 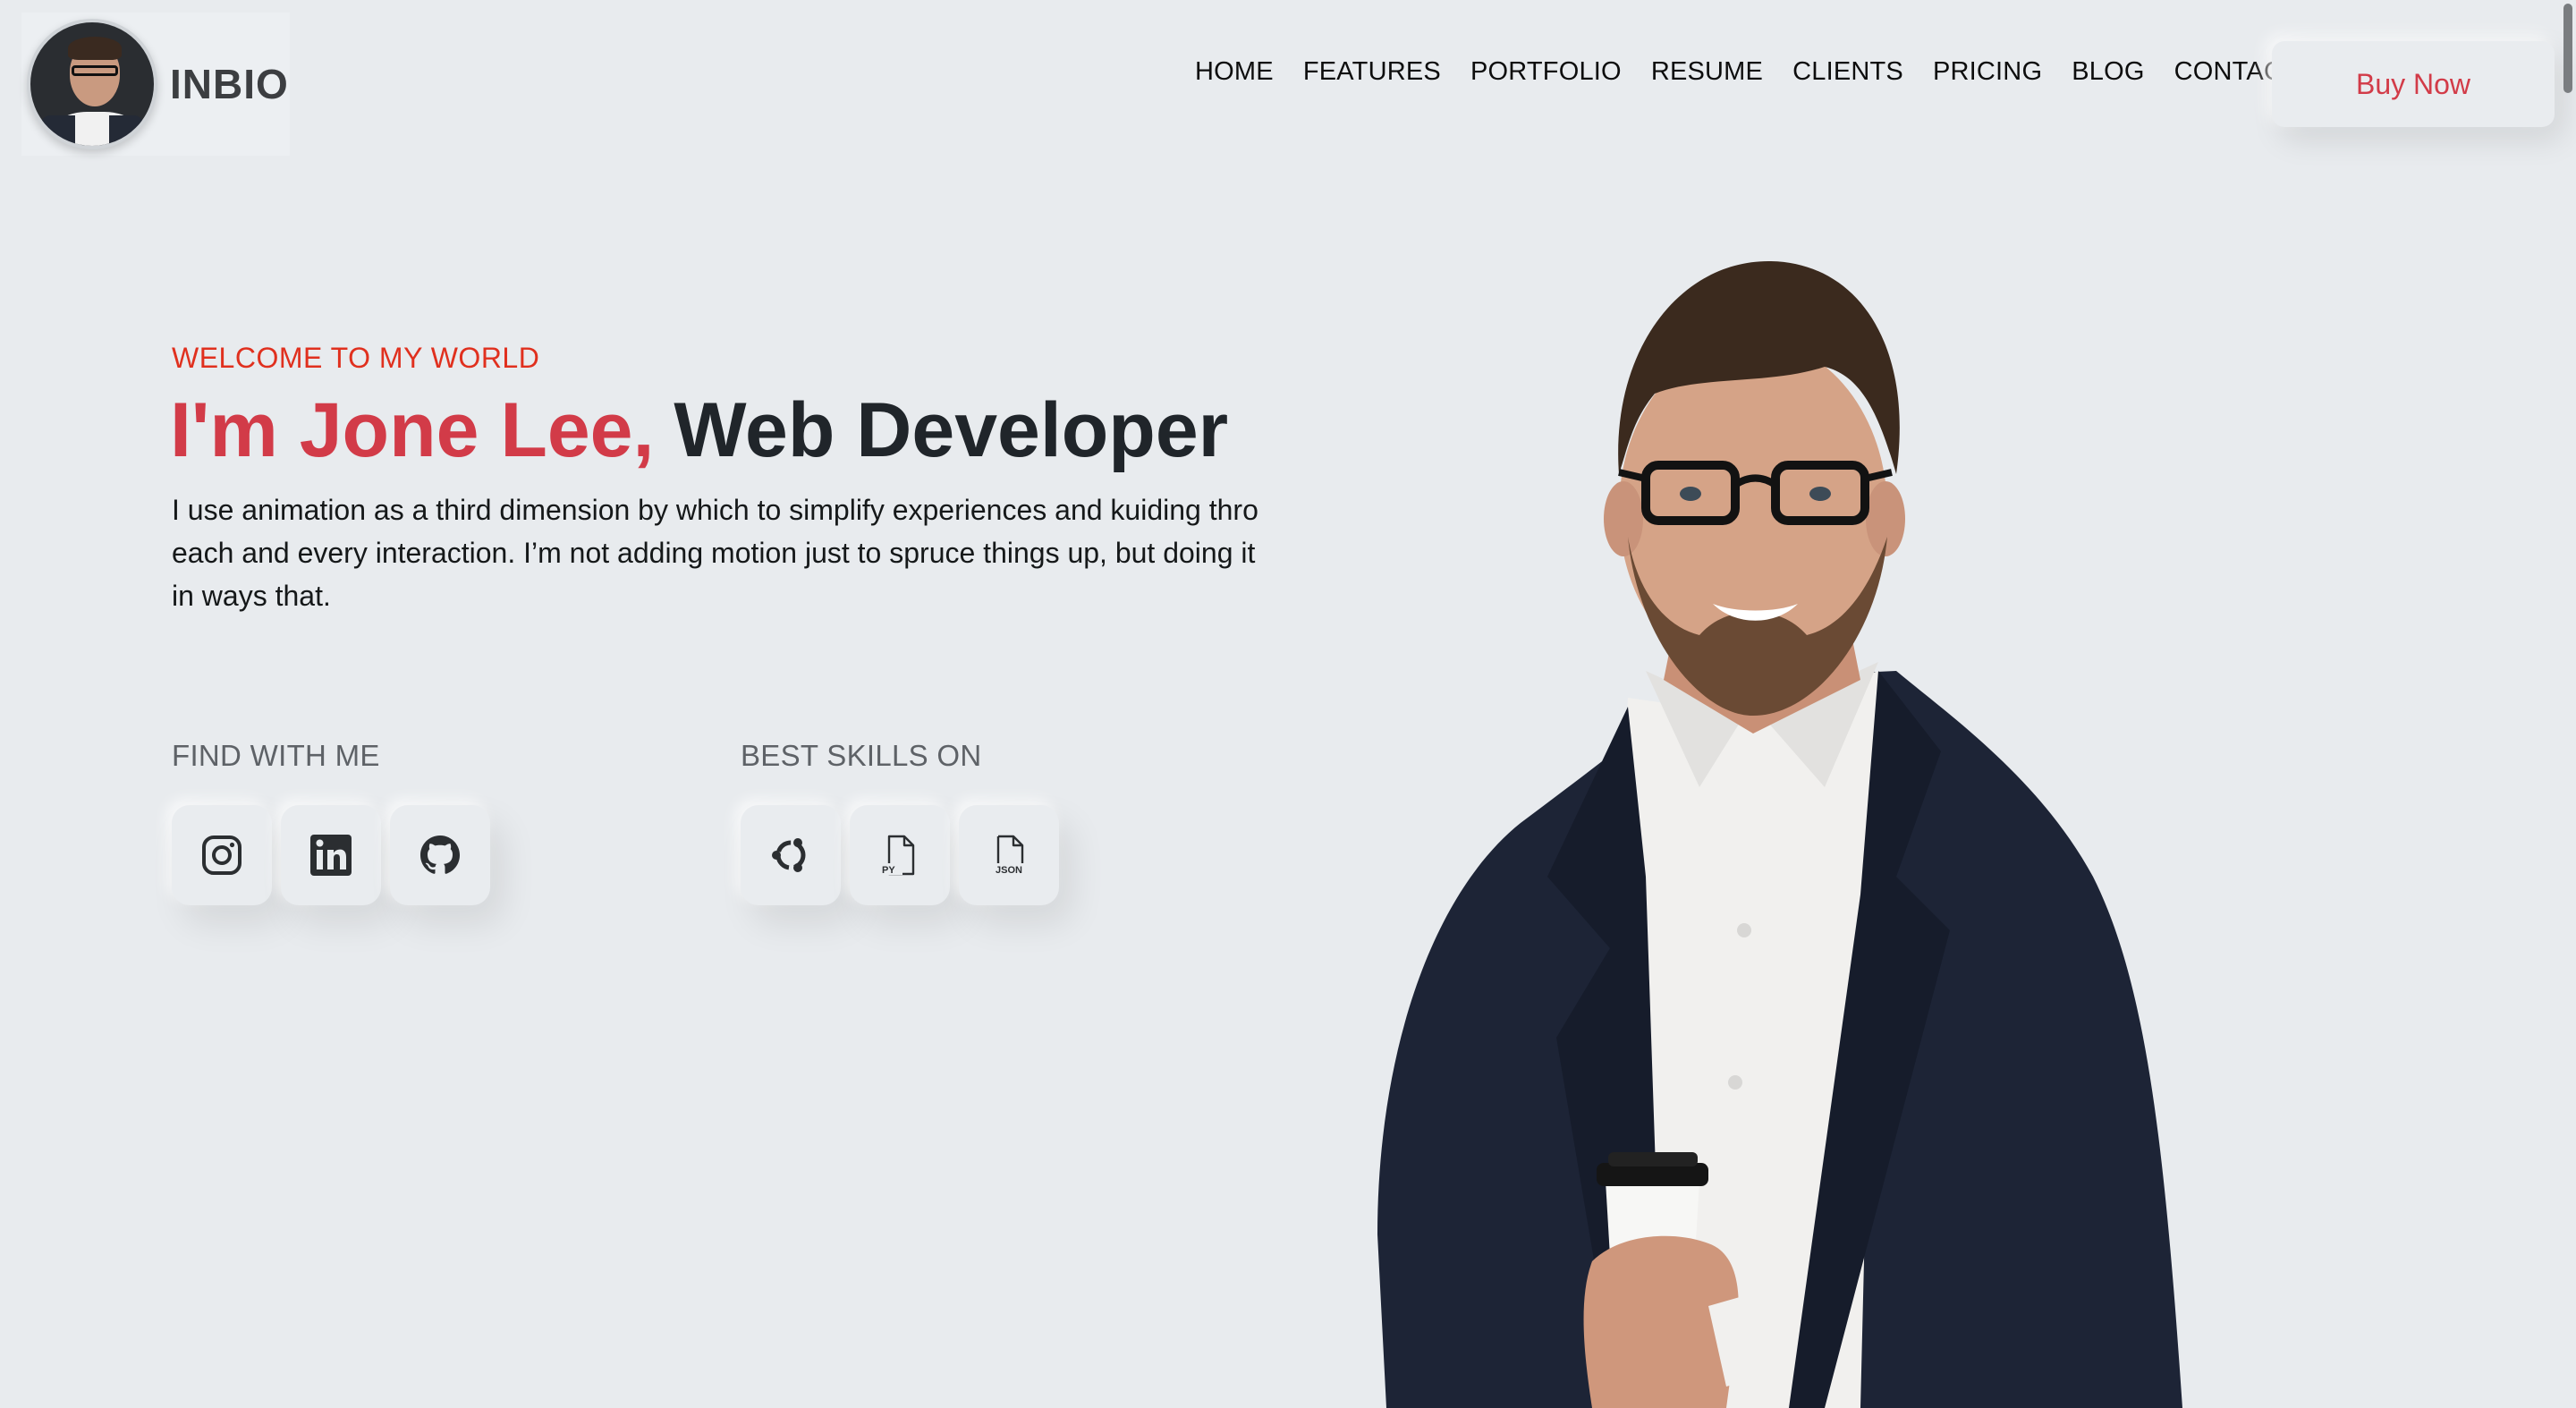 I want to click on best-skills-label: BEST SKILLS ON, so click(x=861, y=755).